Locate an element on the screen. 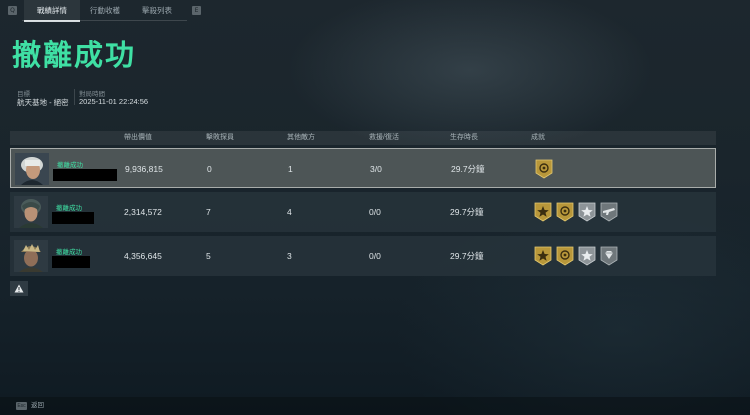  warning-button is located at coordinates (19, 288).